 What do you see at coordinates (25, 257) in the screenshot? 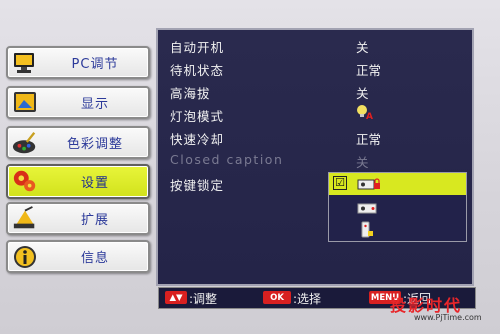
I see `info-icon` at bounding box center [25, 257].